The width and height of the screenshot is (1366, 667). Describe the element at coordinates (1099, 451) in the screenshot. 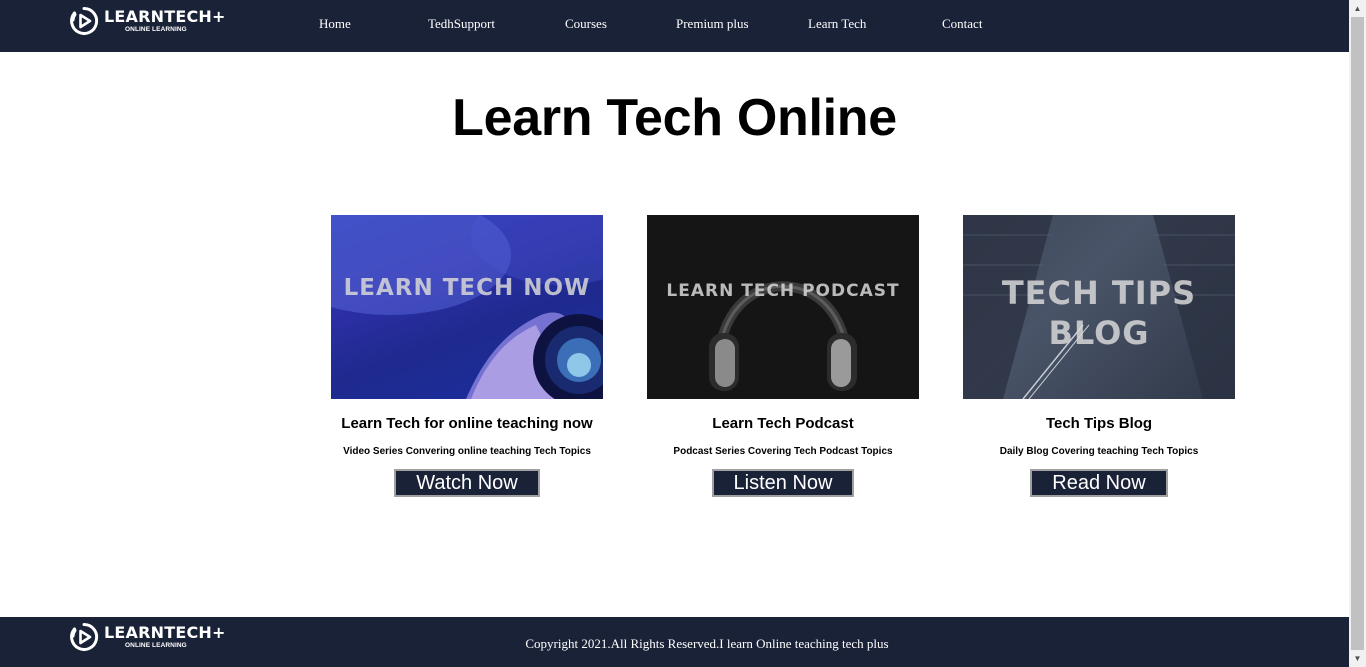

I see `card-description: Daily Blog Covering teaching Tech Topics` at that location.